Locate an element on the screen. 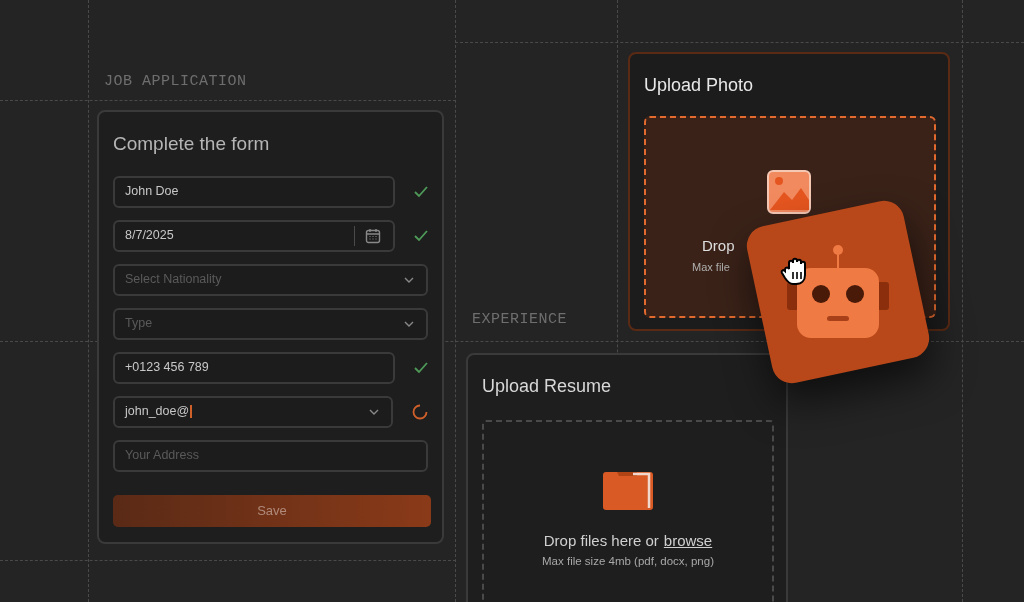 The height and width of the screenshot is (602, 1024). dropdown-field: john_doe@ is located at coordinates (253, 411).